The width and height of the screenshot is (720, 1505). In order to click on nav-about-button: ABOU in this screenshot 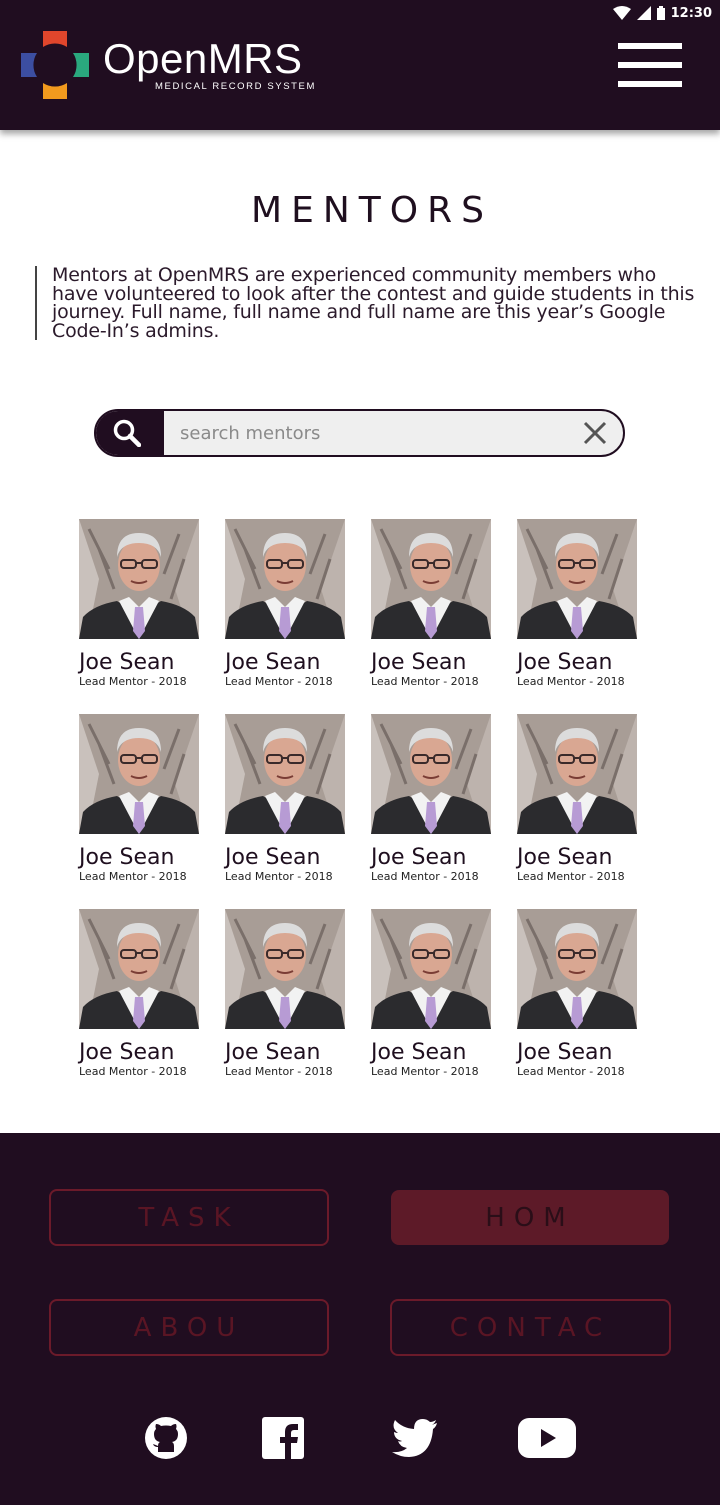, I will do `click(189, 1327)`.